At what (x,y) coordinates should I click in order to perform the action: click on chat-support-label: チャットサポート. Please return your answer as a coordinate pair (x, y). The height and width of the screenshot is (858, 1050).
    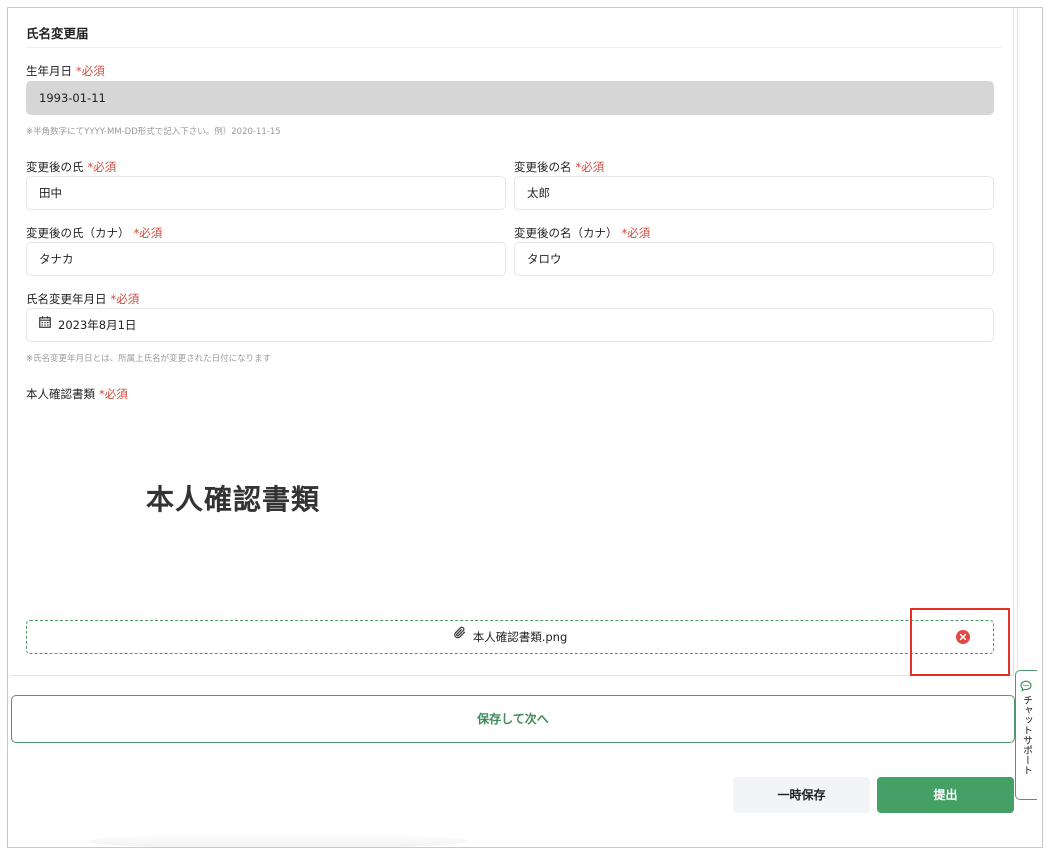
    Looking at the image, I should click on (1026, 735).